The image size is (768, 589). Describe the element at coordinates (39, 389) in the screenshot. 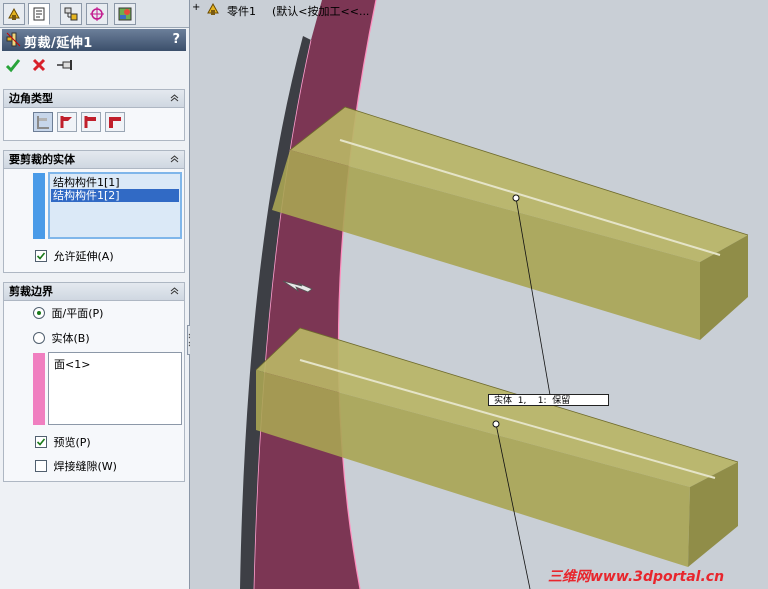

I see `boundary-color-swatch` at that location.